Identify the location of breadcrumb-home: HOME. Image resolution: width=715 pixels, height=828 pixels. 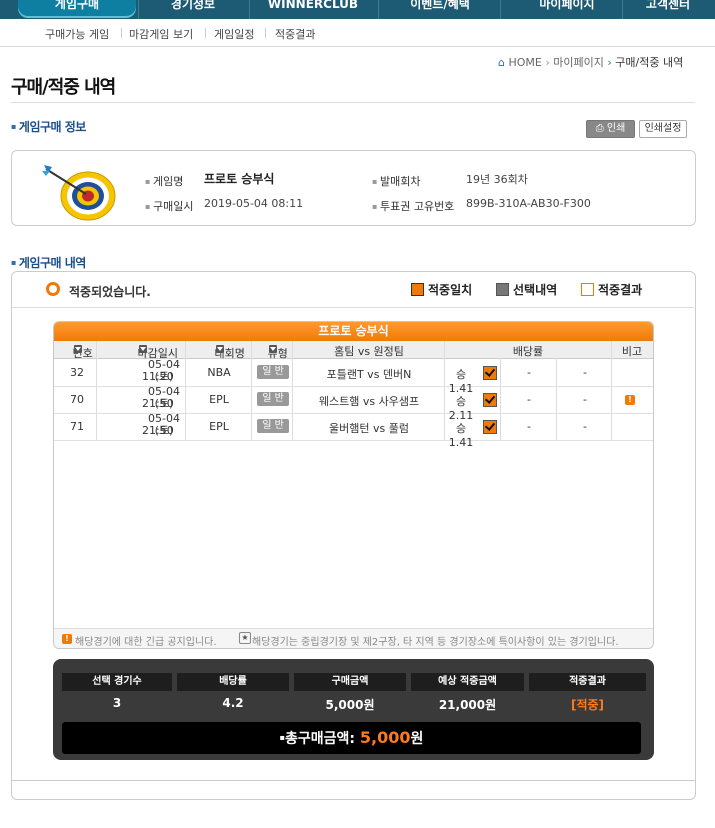
(524, 62).